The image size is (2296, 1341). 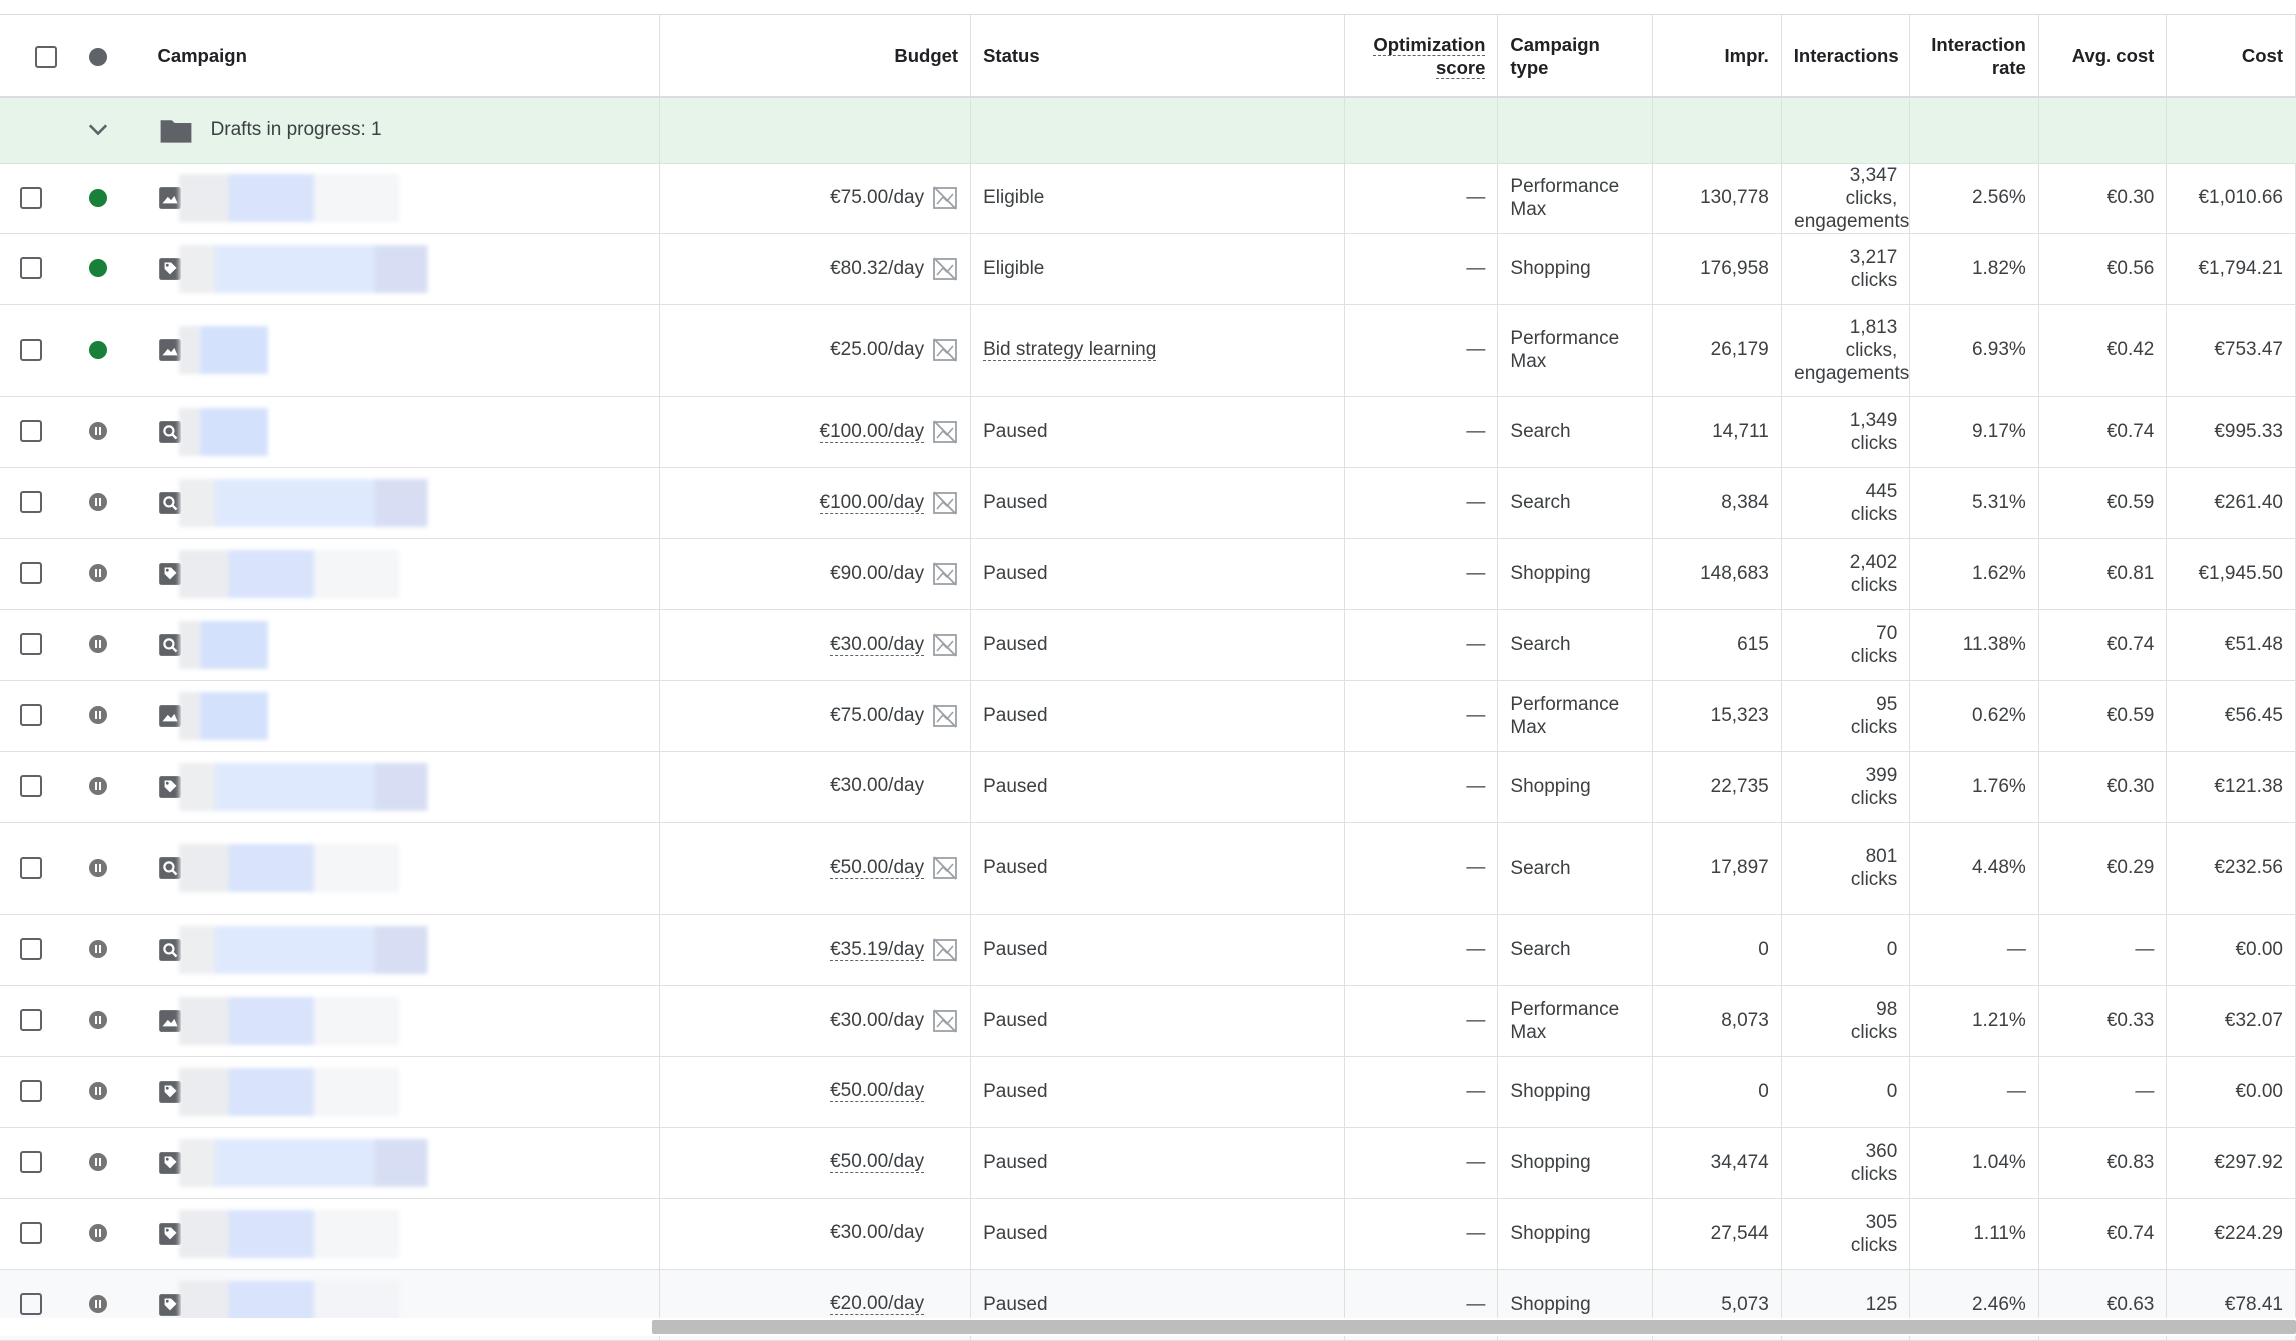 I want to click on column-header-interaction-rate: Interaction rate, so click(x=1974, y=56).